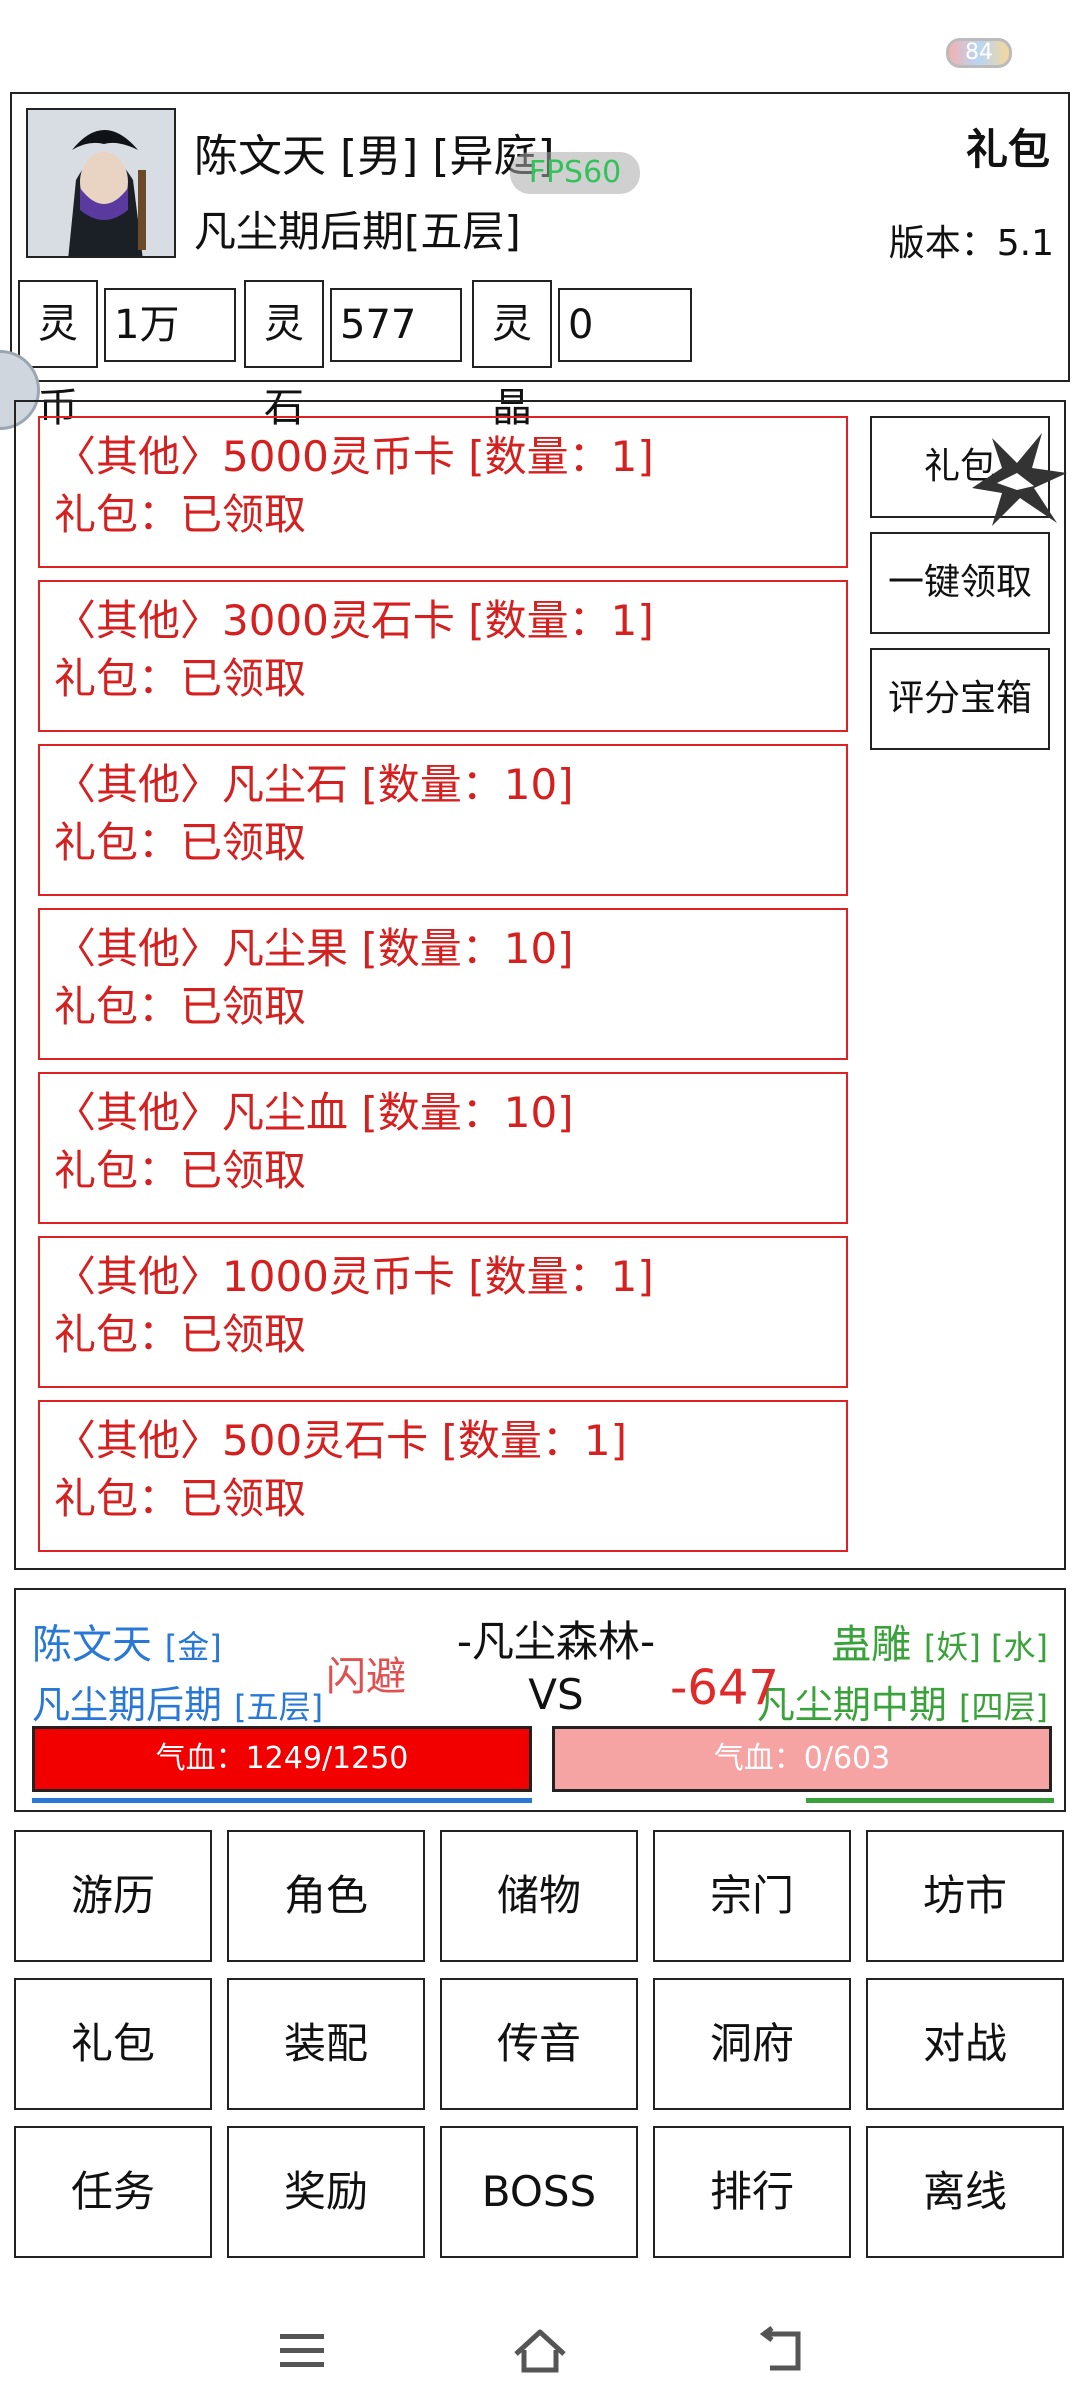  I want to click on currency-value-lingbi: 1万, so click(170, 325).